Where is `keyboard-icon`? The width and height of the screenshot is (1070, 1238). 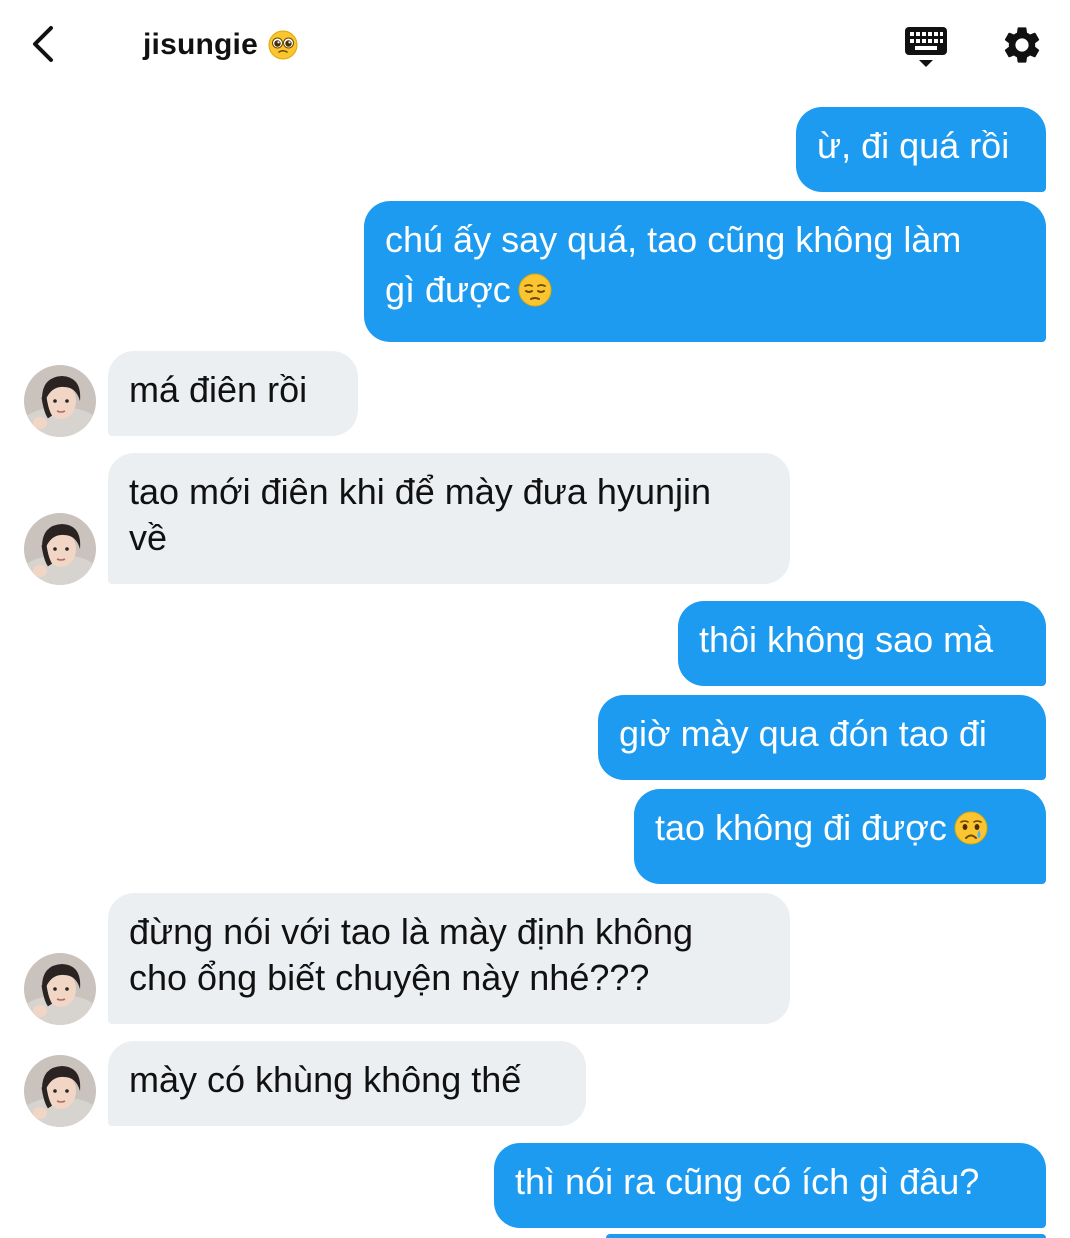 keyboard-icon is located at coordinates (926, 47).